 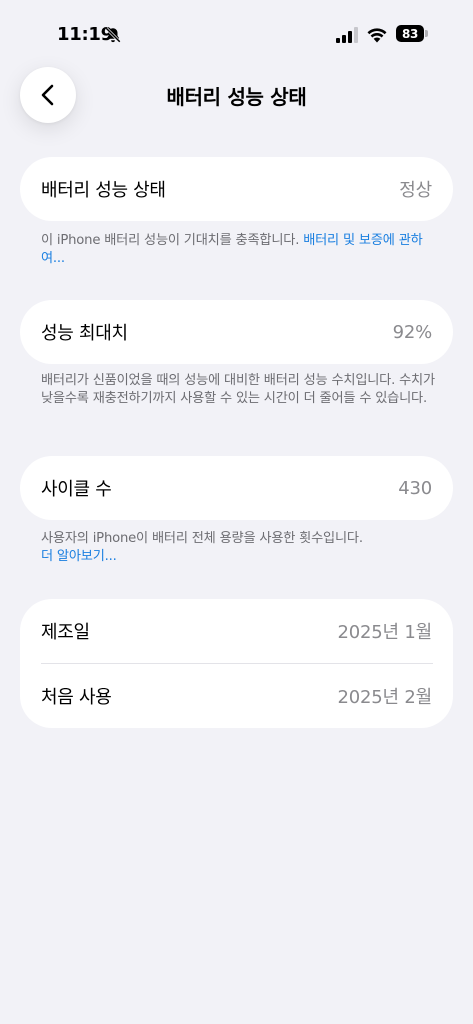 What do you see at coordinates (172, 240) in the screenshot?
I see `battery-health-footnote-text: 이 iPhone 배터리 성능이 기대치를 충족합니다.` at bounding box center [172, 240].